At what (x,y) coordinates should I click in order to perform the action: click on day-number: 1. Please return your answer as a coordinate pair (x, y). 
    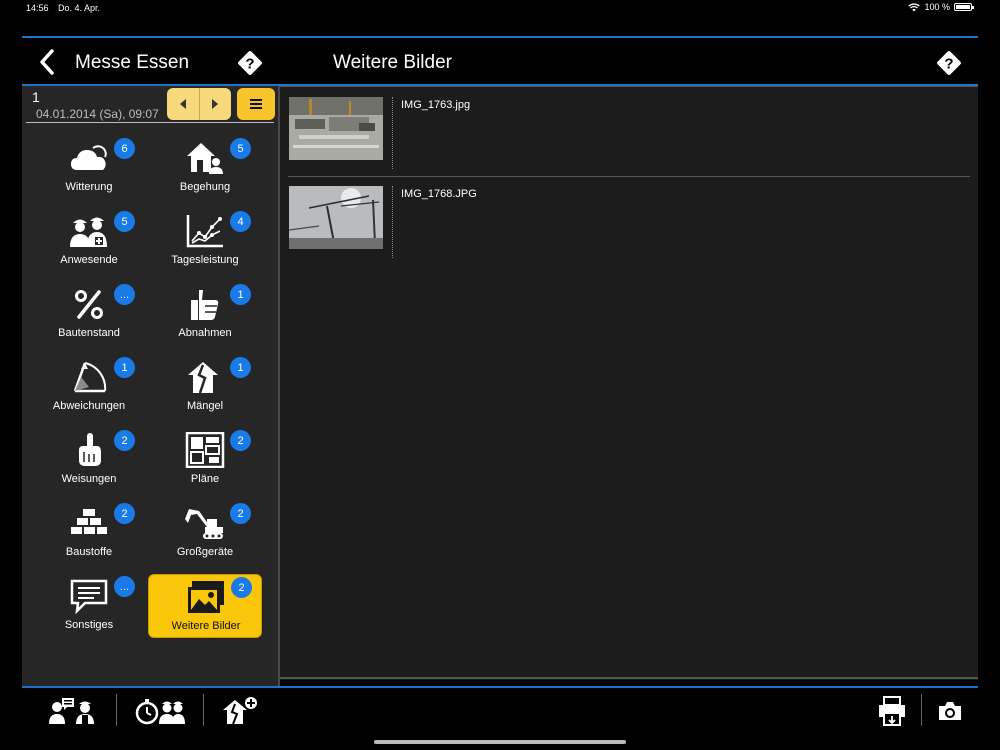
    Looking at the image, I should click on (36, 97).